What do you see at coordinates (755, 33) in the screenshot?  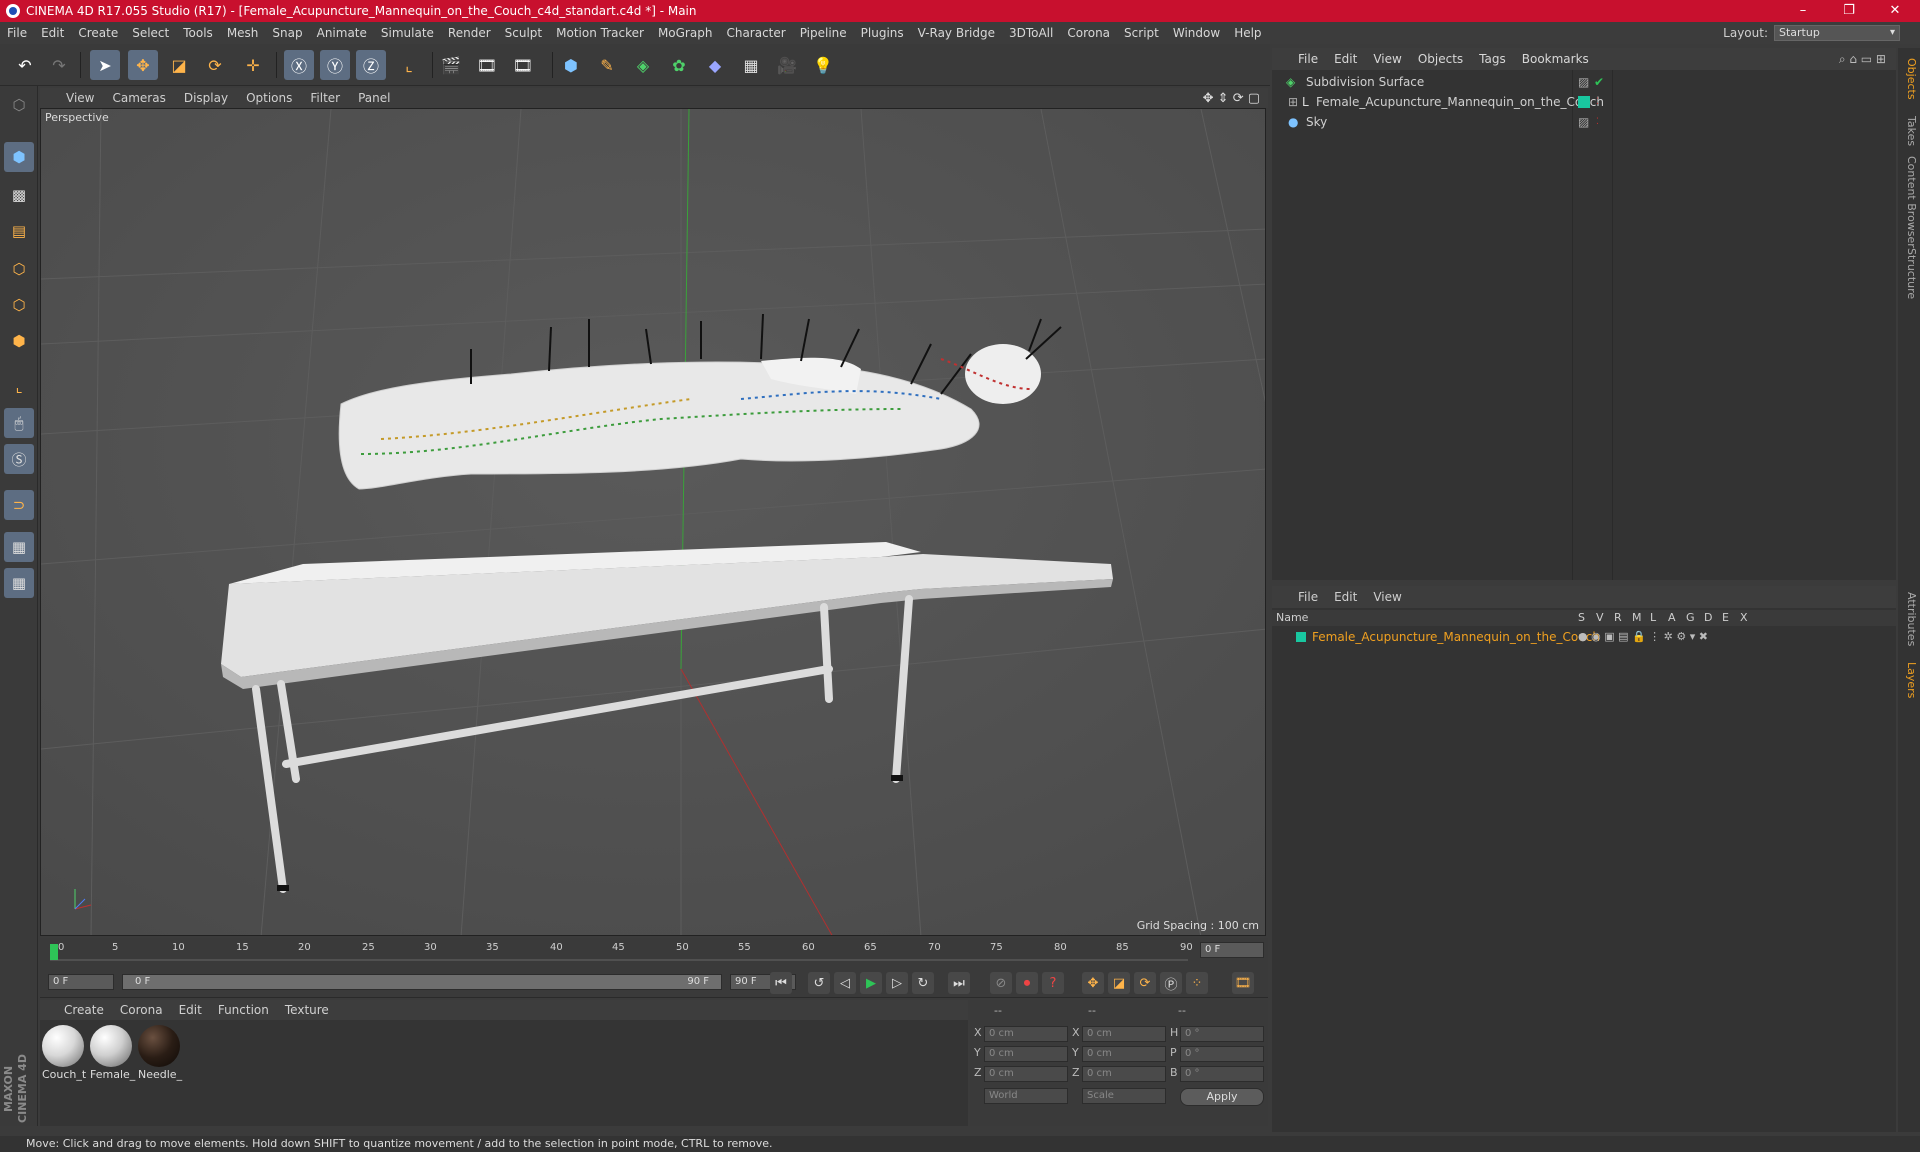 I see `menu-character: Character` at bounding box center [755, 33].